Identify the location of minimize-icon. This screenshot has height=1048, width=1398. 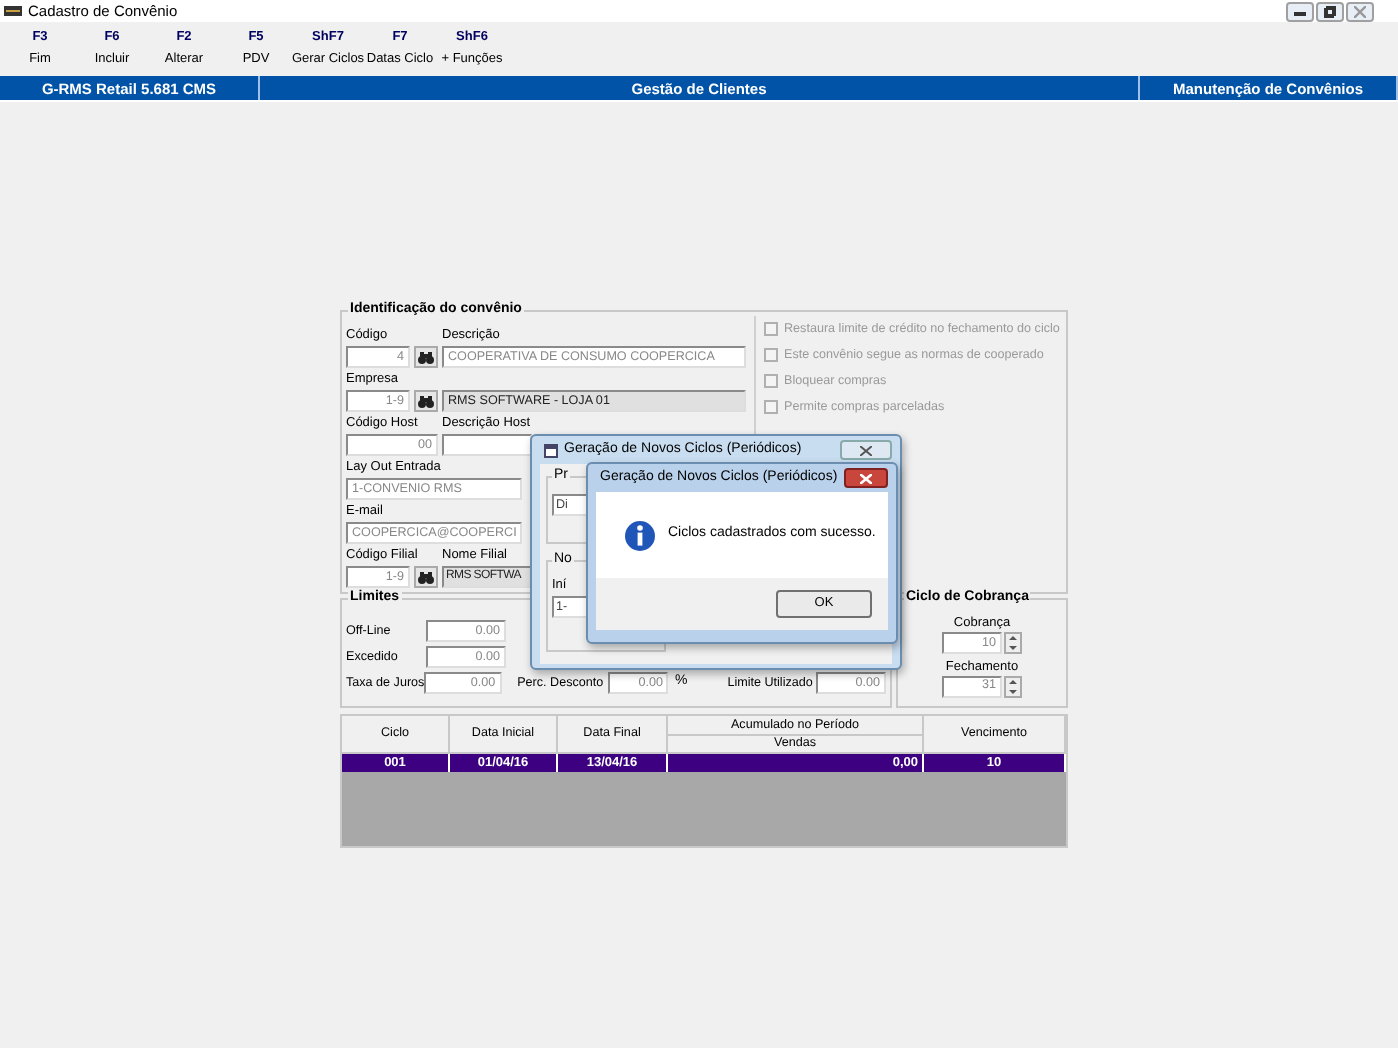
(1300, 11).